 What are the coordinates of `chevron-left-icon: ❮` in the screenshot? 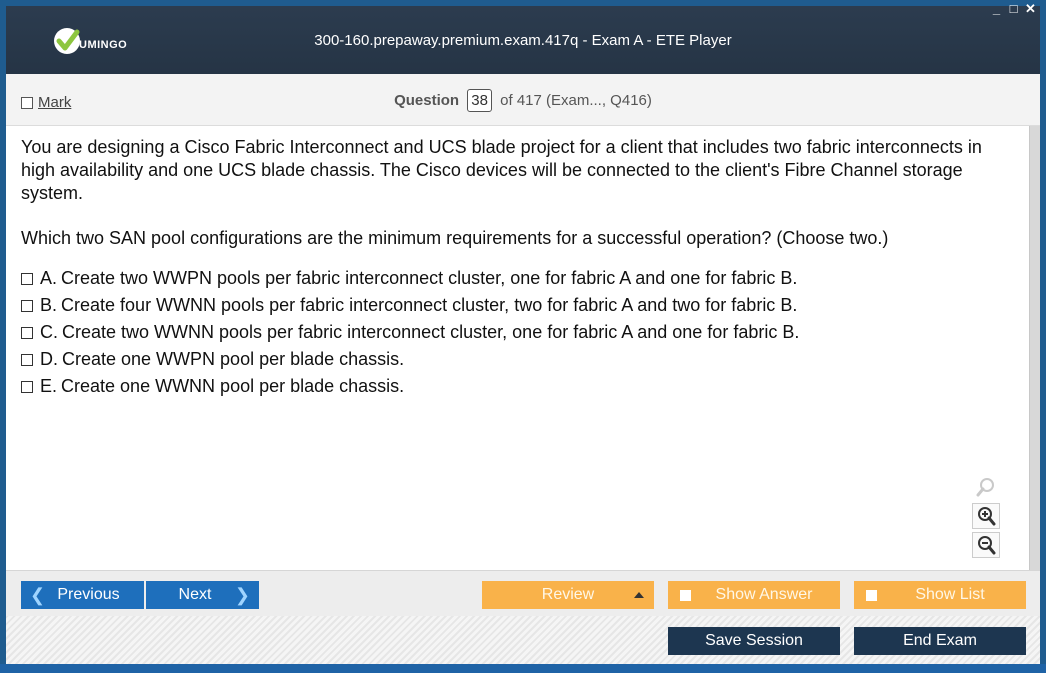 It's located at (38, 594).